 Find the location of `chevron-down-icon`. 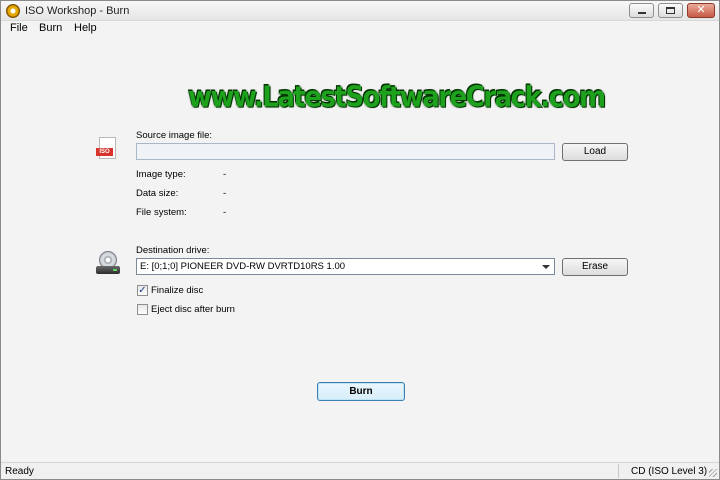

chevron-down-icon is located at coordinates (545, 266).